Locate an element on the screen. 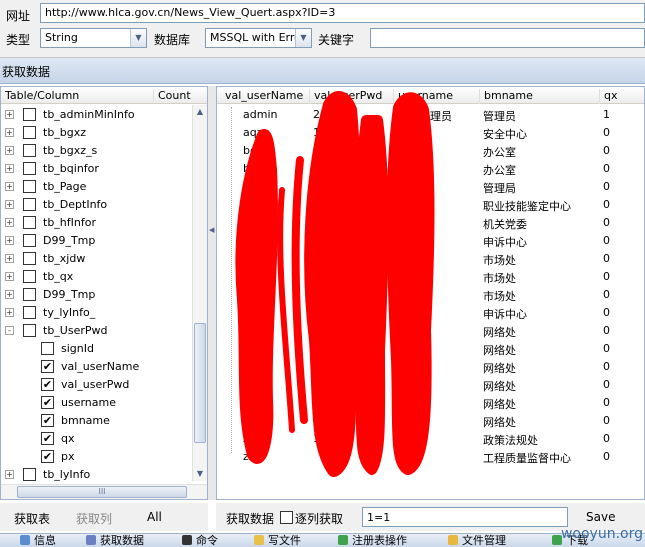 This screenshot has height=547, width=645. keyword-input is located at coordinates (507, 38).